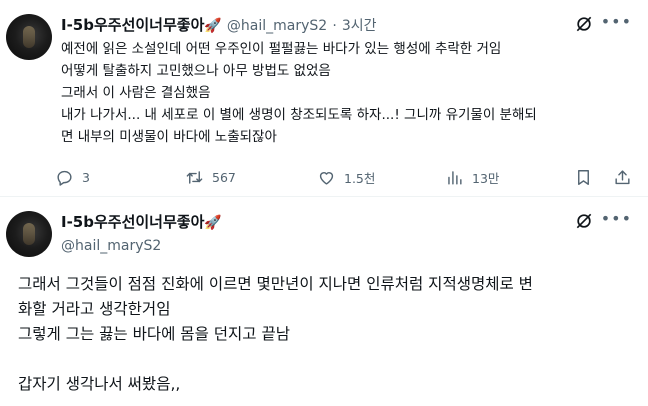 This screenshot has width=648, height=406. I want to click on heart-icon, so click(326, 178).